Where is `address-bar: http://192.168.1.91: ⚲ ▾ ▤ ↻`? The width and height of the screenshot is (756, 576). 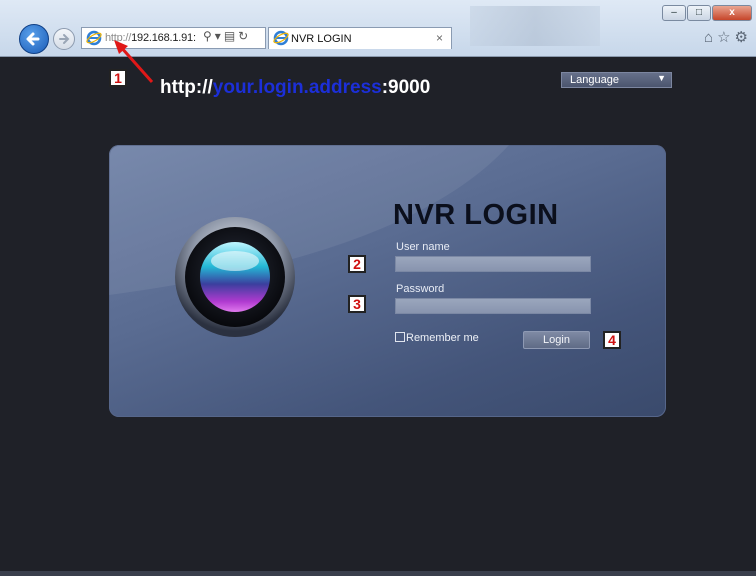 address-bar: http://192.168.1.91: ⚲ ▾ ▤ ↻ is located at coordinates (173, 38).